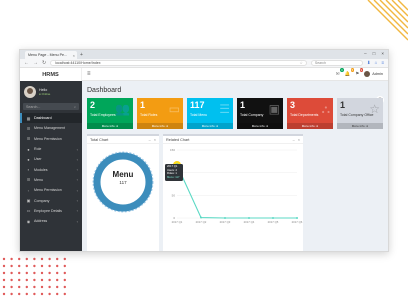 This screenshot has height=299, width=408. What do you see at coordinates (51, 74) in the screenshot?
I see `brand-logo: HRMS` at bounding box center [51, 74].